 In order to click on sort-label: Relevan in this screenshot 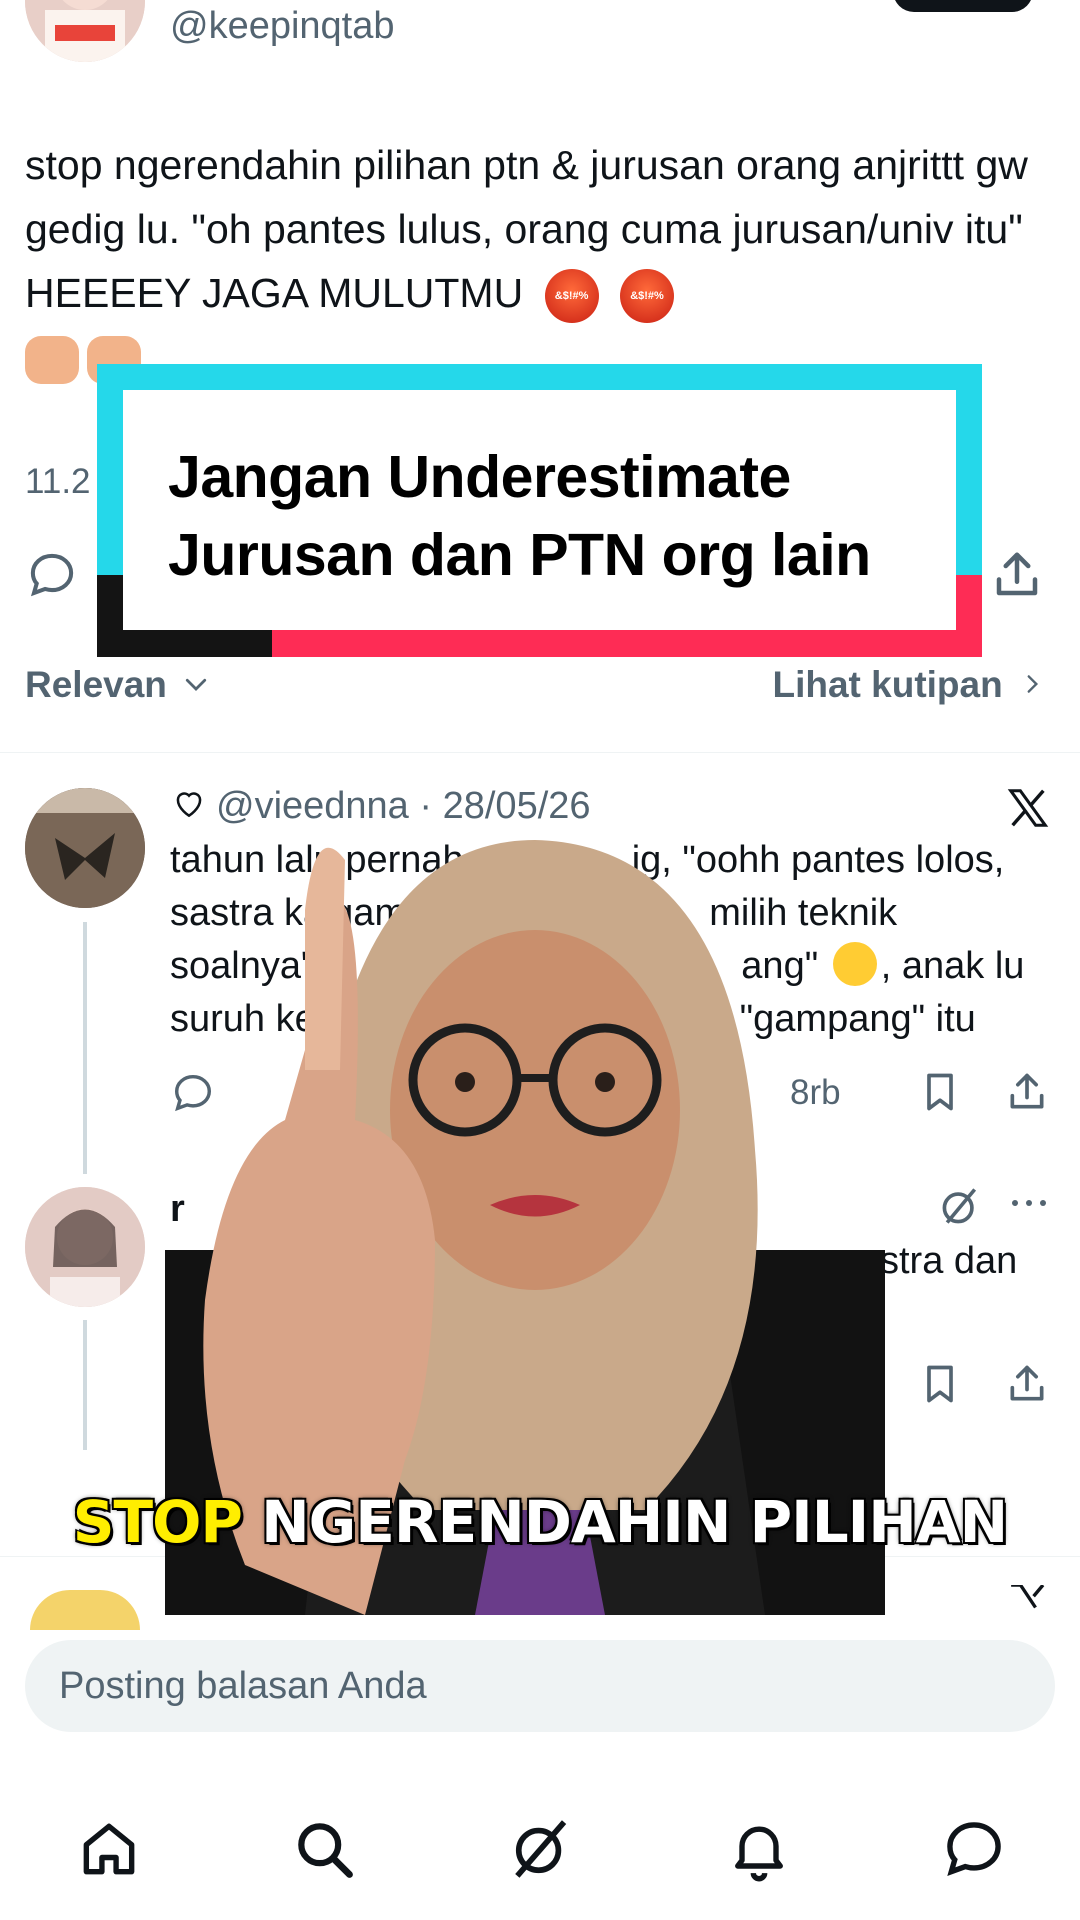, I will do `click(96, 684)`.